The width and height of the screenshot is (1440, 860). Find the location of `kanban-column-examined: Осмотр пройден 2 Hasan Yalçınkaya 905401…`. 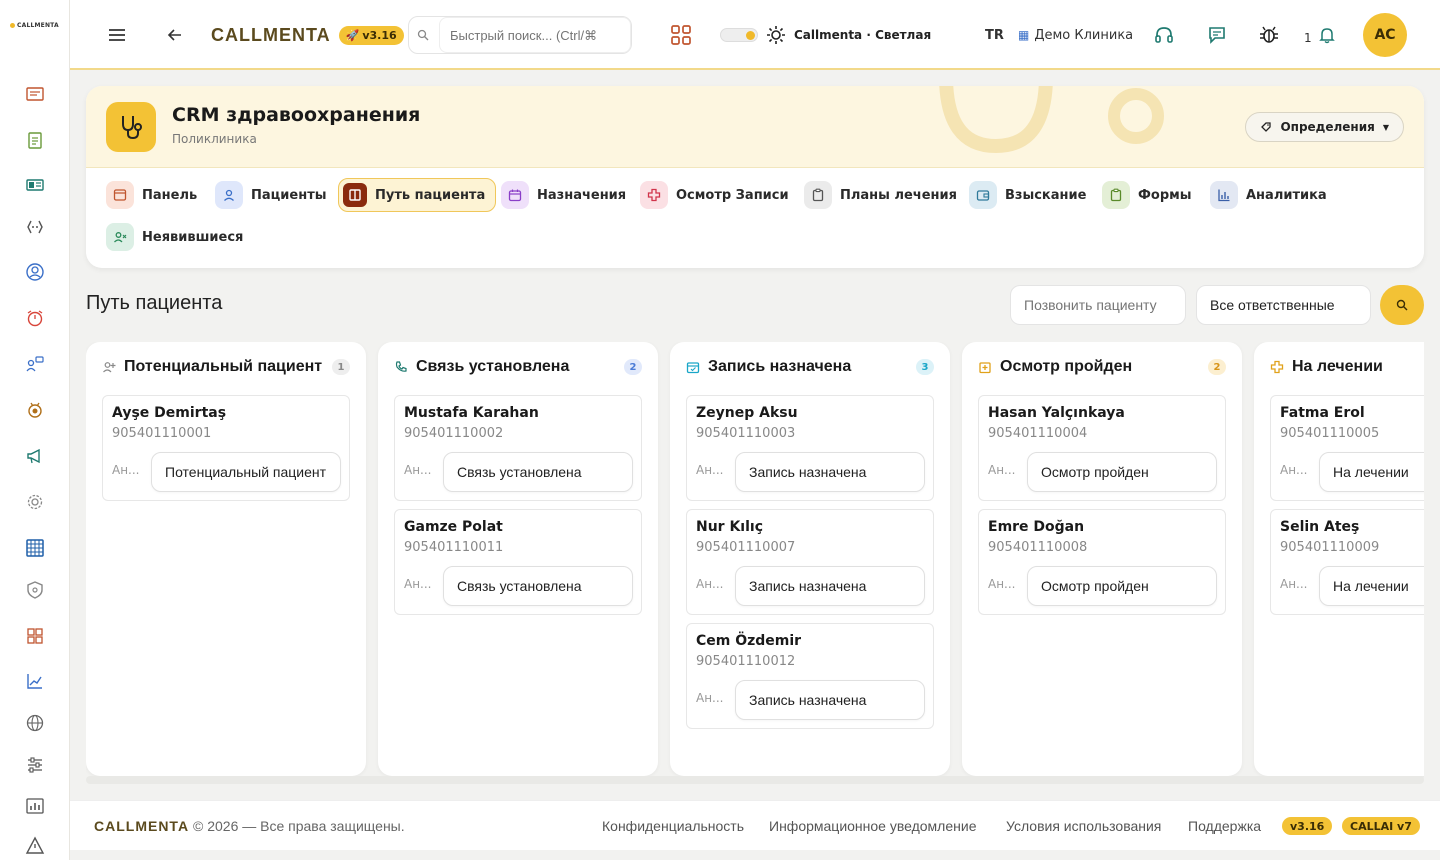

kanban-column-examined: Осмотр пройден 2 Hasan Yalçınkaya 905401… is located at coordinates (1102, 559).